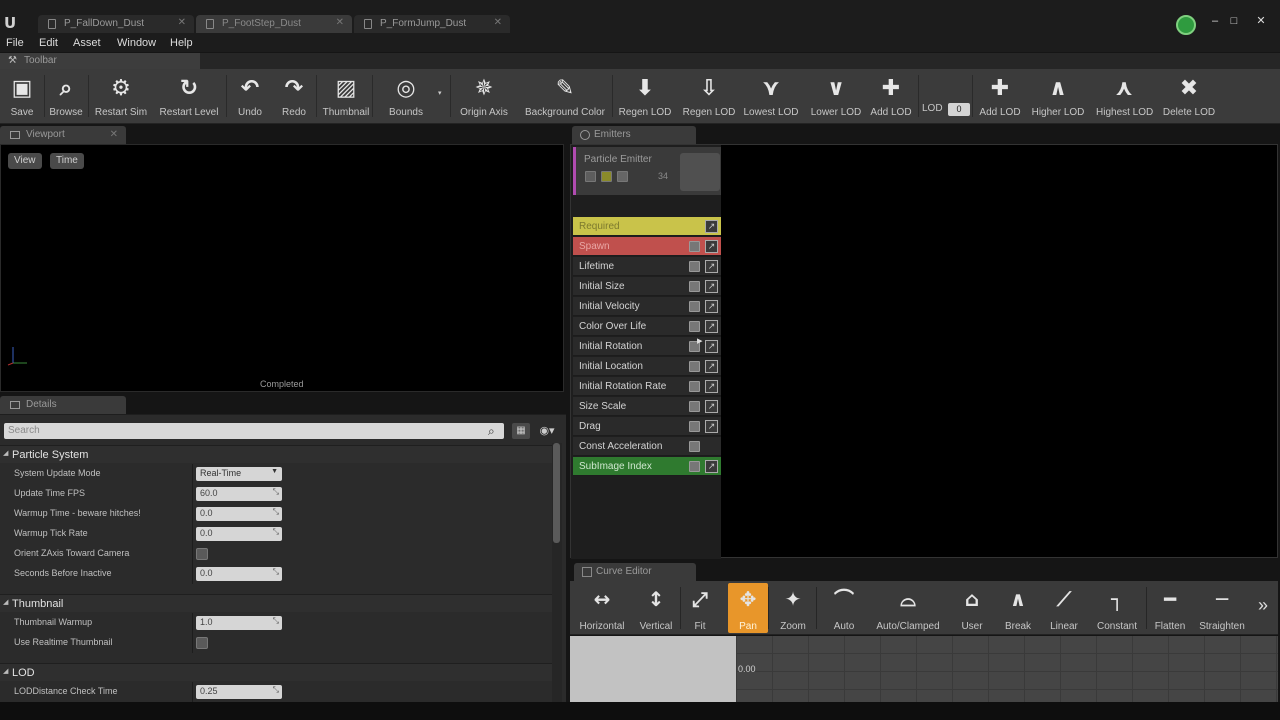 The height and width of the screenshot is (720, 1280). I want to click on category-header: LOD, so click(276, 672).